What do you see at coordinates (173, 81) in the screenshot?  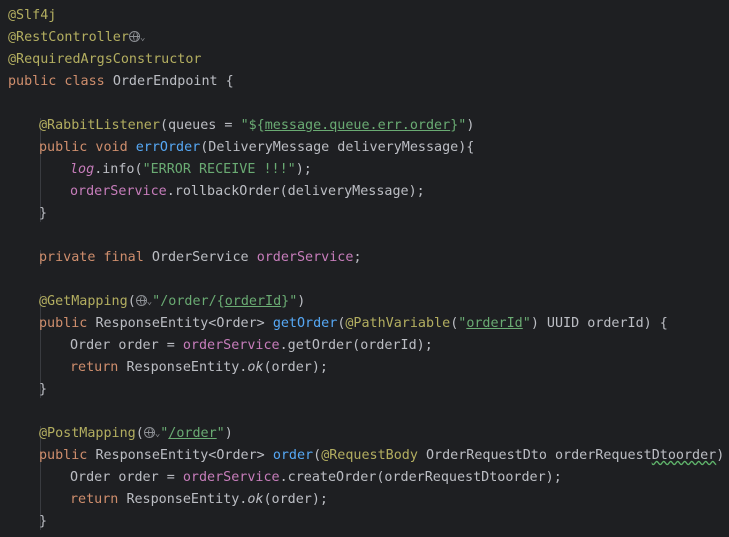 I see `code-token: OrderEndpoint {` at bounding box center [173, 81].